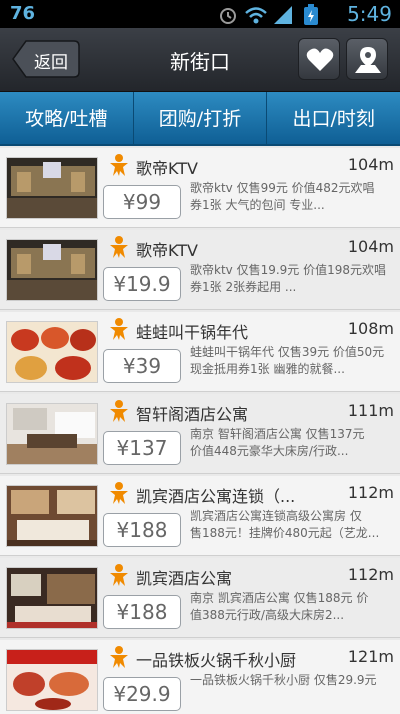  What do you see at coordinates (288, 270) in the screenshot?
I see `deal-description-line: 歌帝ktv 仅售19.9元 价值198元欢唱` at bounding box center [288, 270].